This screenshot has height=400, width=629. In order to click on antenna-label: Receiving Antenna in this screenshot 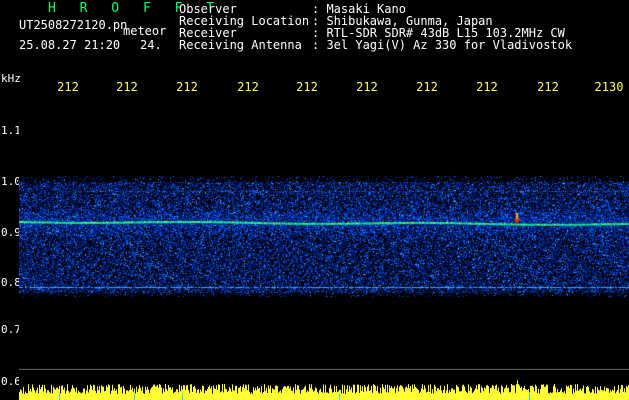, I will do `click(240, 45)`.